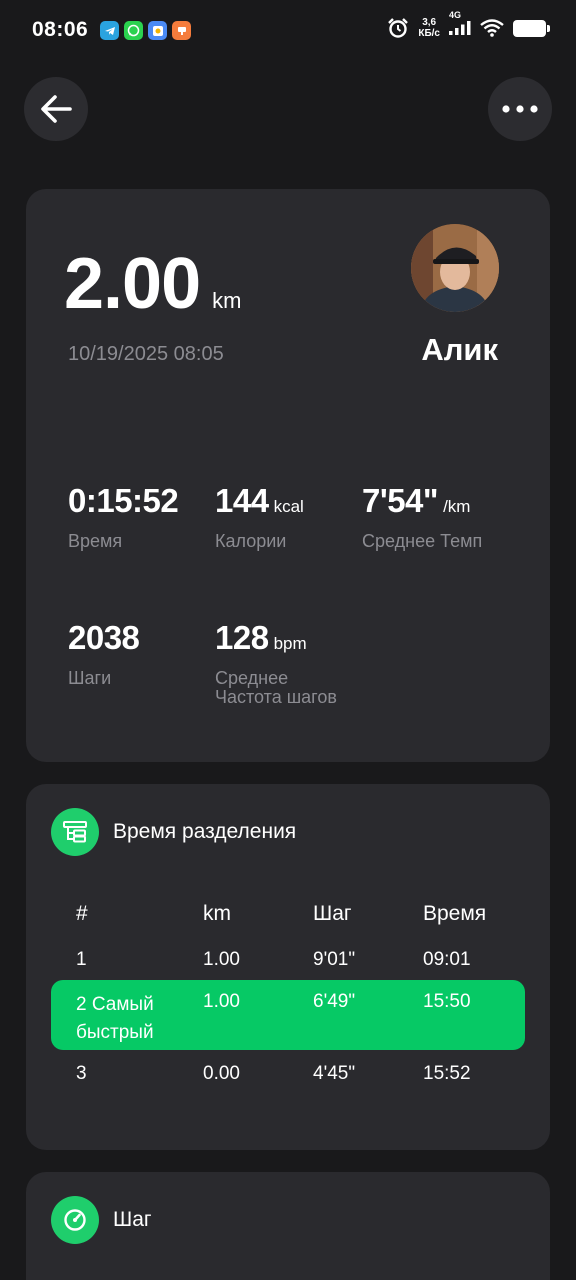 Image resolution: width=576 pixels, height=1280 pixels. Describe the element at coordinates (492, 28) in the screenshot. I see `wifi-icon` at that location.